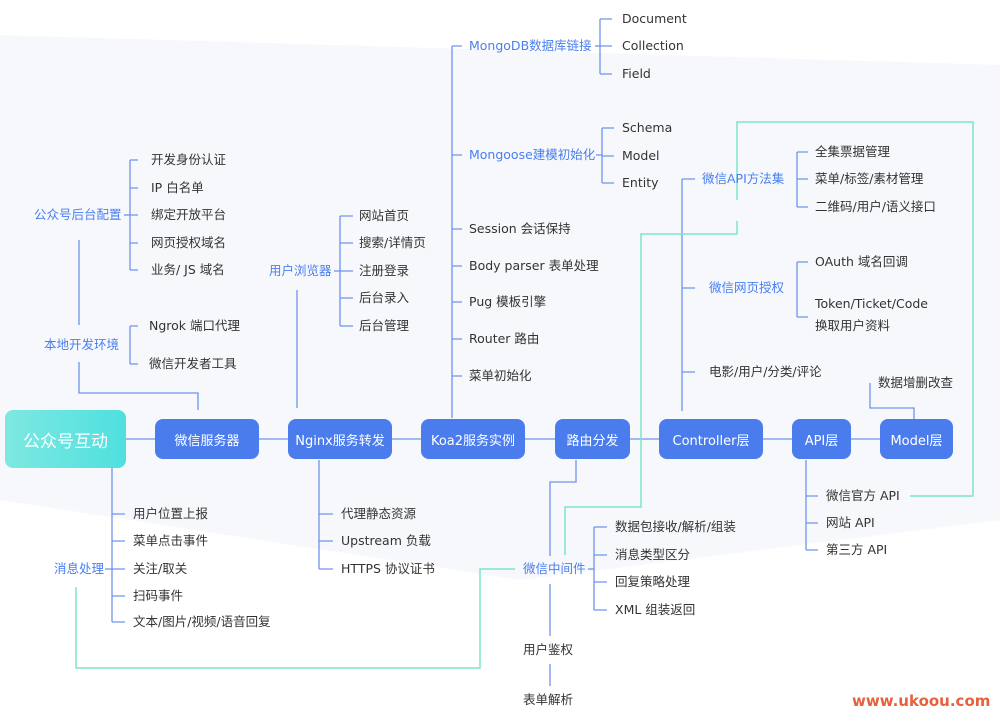 The width and height of the screenshot is (1000, 720). I want to click on branch-middleware: 微信中间件, so click(554, 568).